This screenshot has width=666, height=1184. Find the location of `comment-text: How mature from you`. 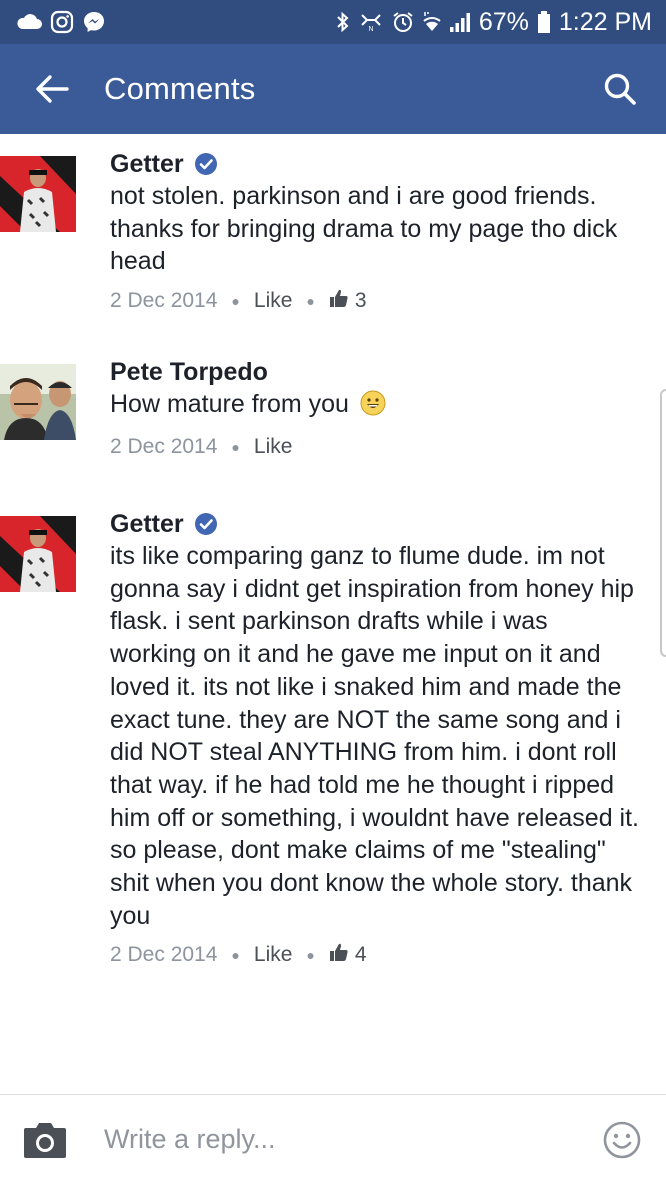

comment-text: How mature from you is located at coordinates (375, 406).